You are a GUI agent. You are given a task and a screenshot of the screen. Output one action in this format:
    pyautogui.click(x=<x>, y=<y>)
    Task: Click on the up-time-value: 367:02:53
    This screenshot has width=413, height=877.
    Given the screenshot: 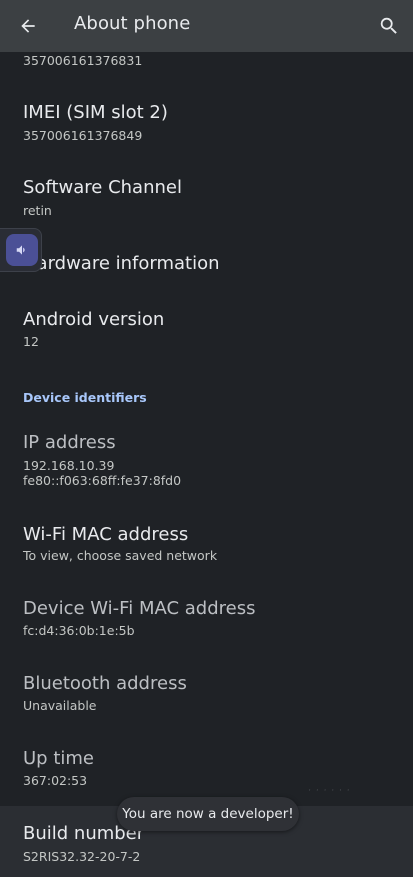 What is the action you would take?
    pyautogui.click(x=55, y=780)
    